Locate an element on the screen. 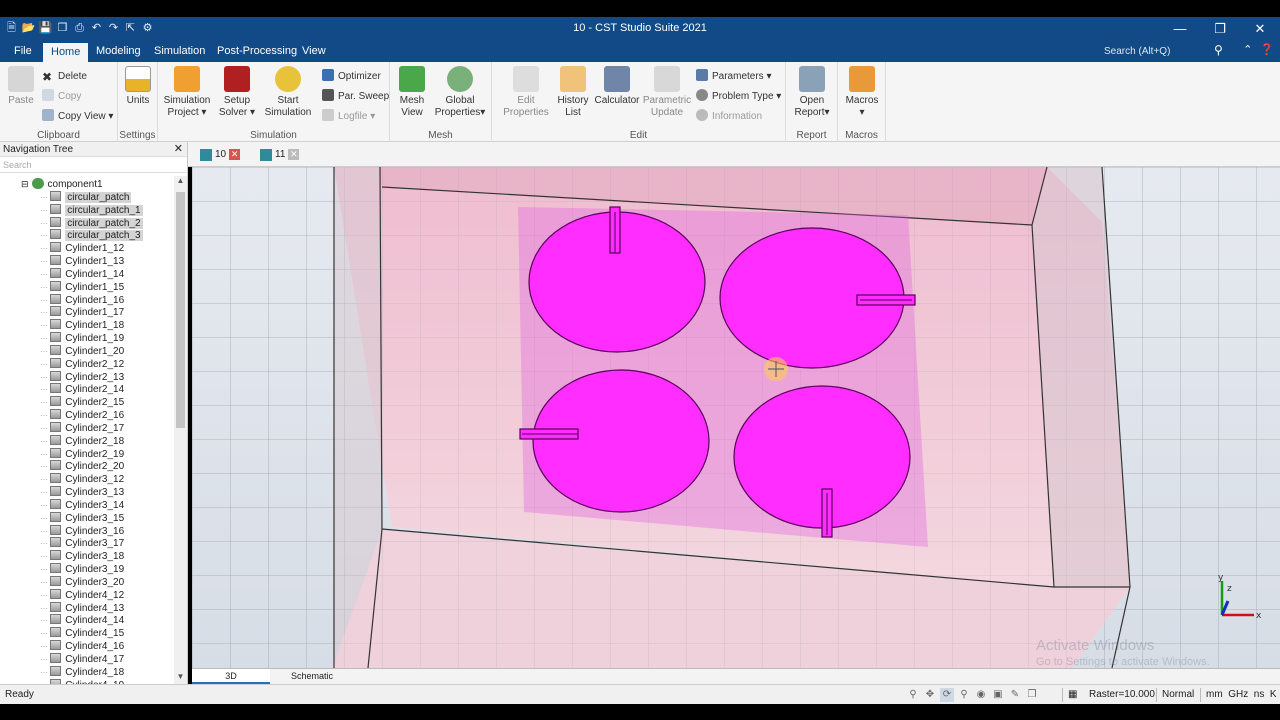  scroll-down-icon: ▼ is located at coordinates (180, 678).